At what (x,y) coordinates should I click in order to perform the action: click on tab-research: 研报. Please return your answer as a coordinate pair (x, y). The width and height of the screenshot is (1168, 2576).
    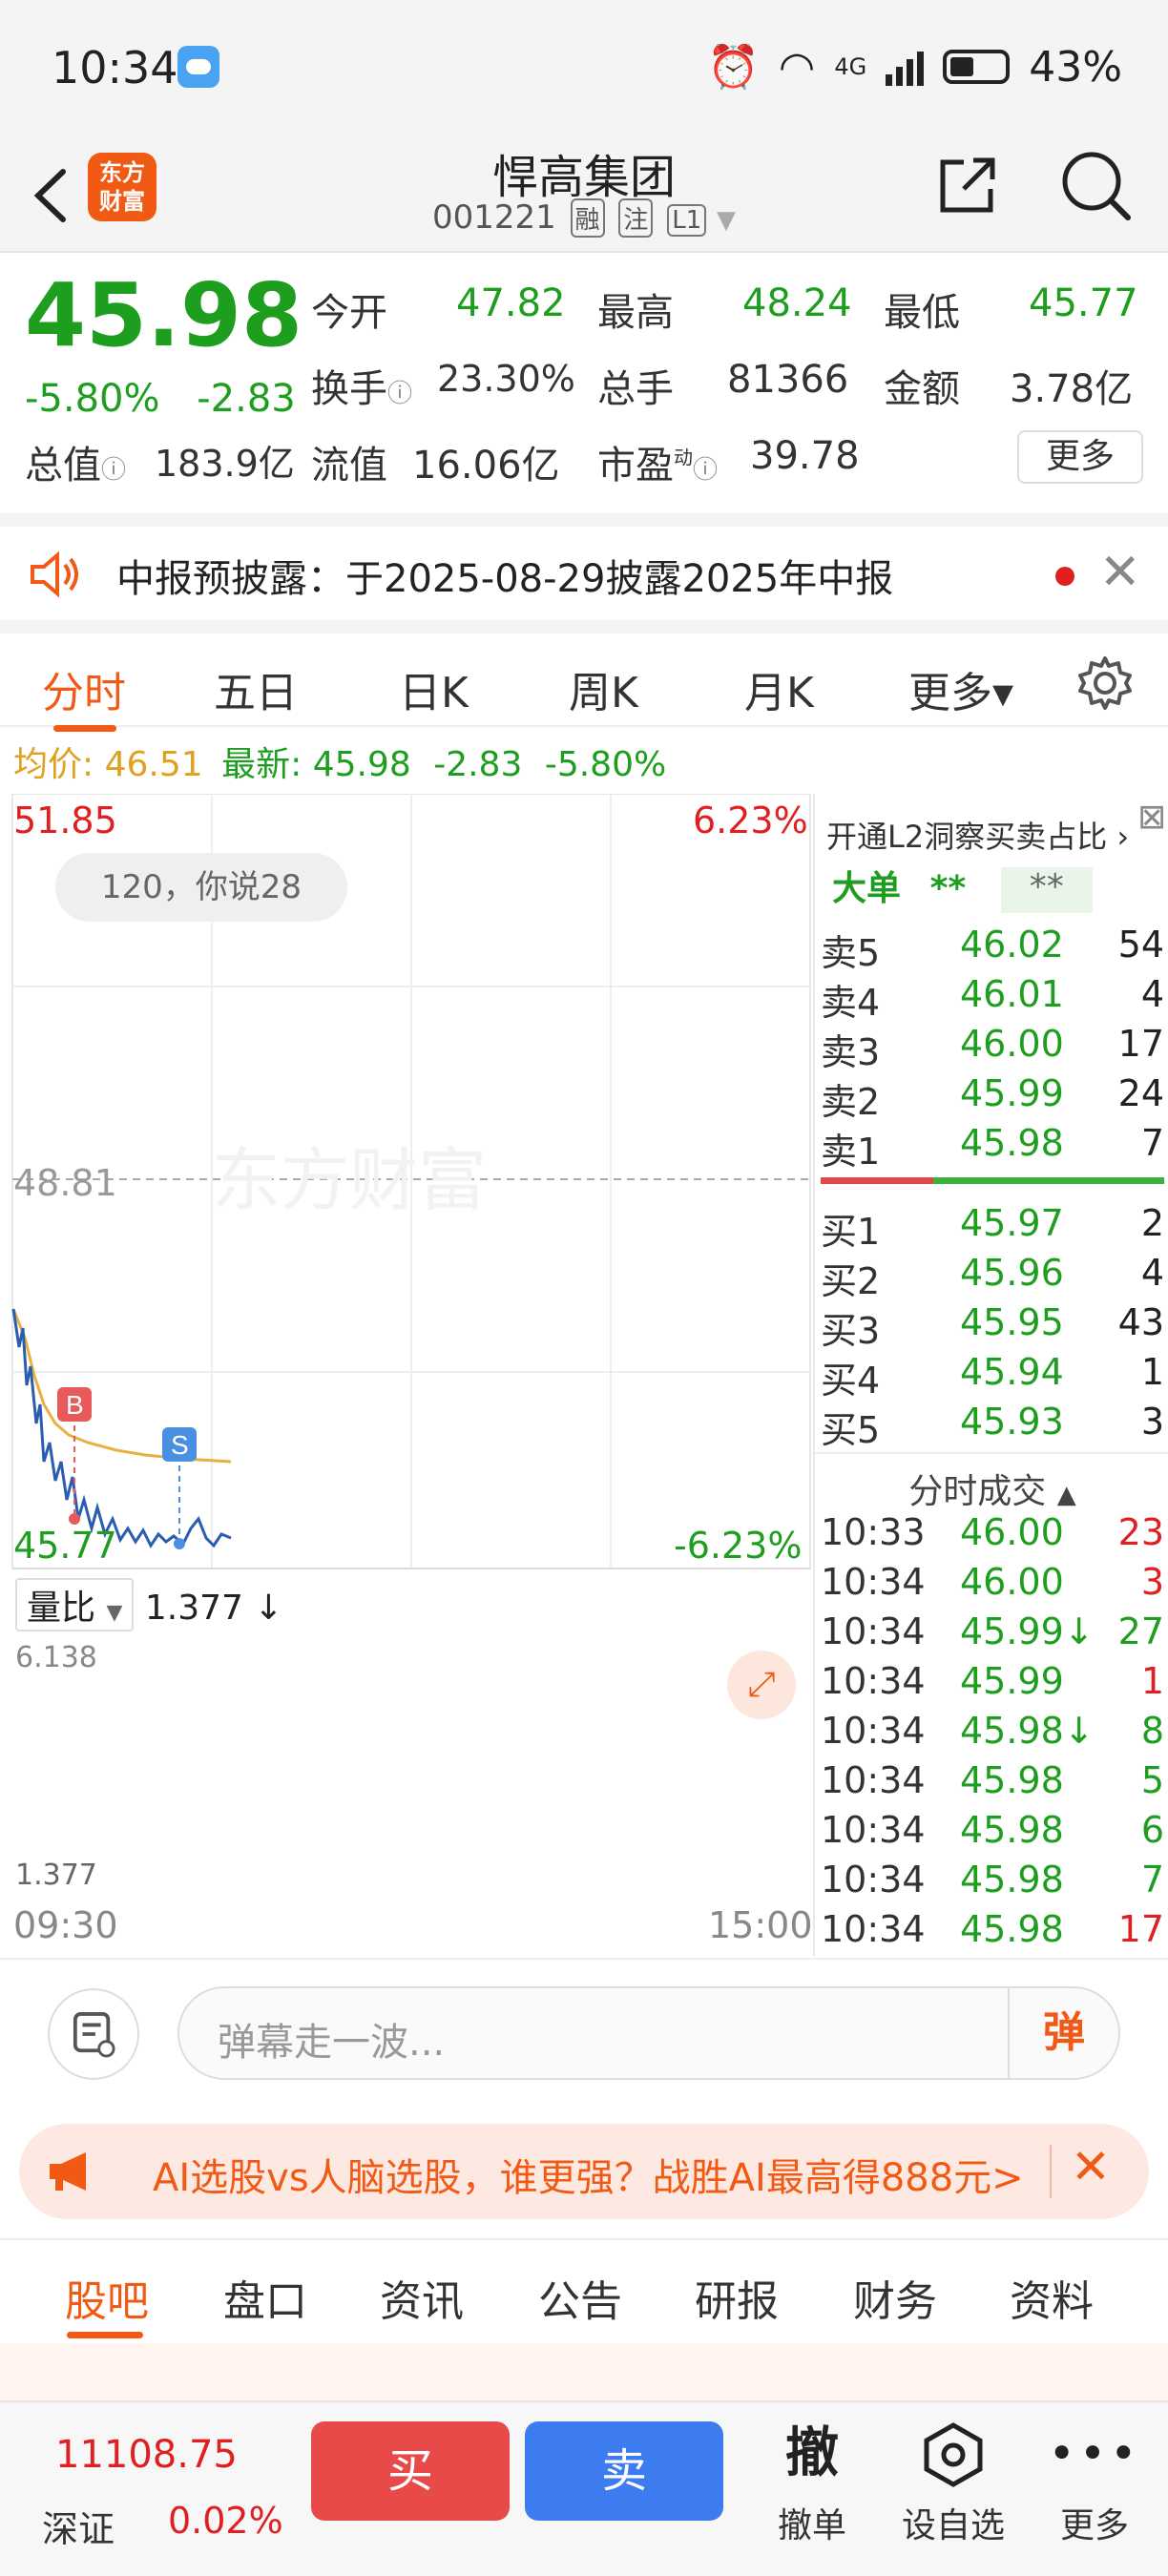
    Looking at the image, I should click on (737, 2297).